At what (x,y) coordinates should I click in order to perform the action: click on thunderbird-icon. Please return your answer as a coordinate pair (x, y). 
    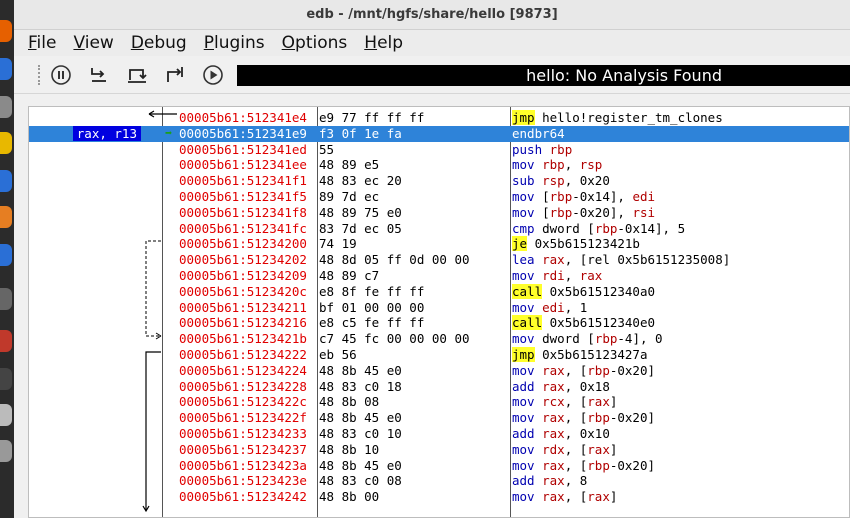
    Looking at the image, I should click on (6, 69).